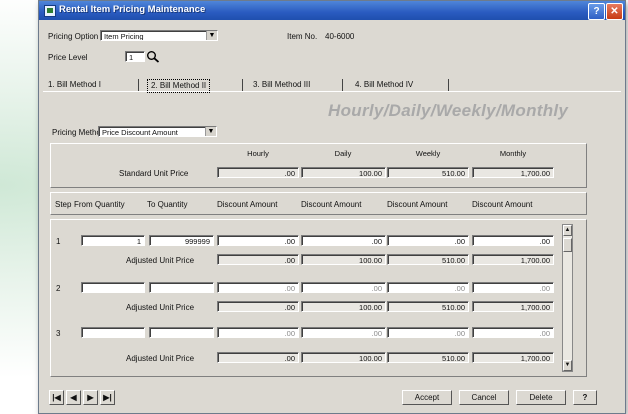  Describe the element at coordinates (68, 57) in the screenshot. I see `price-level-label: Price Level` at that location.